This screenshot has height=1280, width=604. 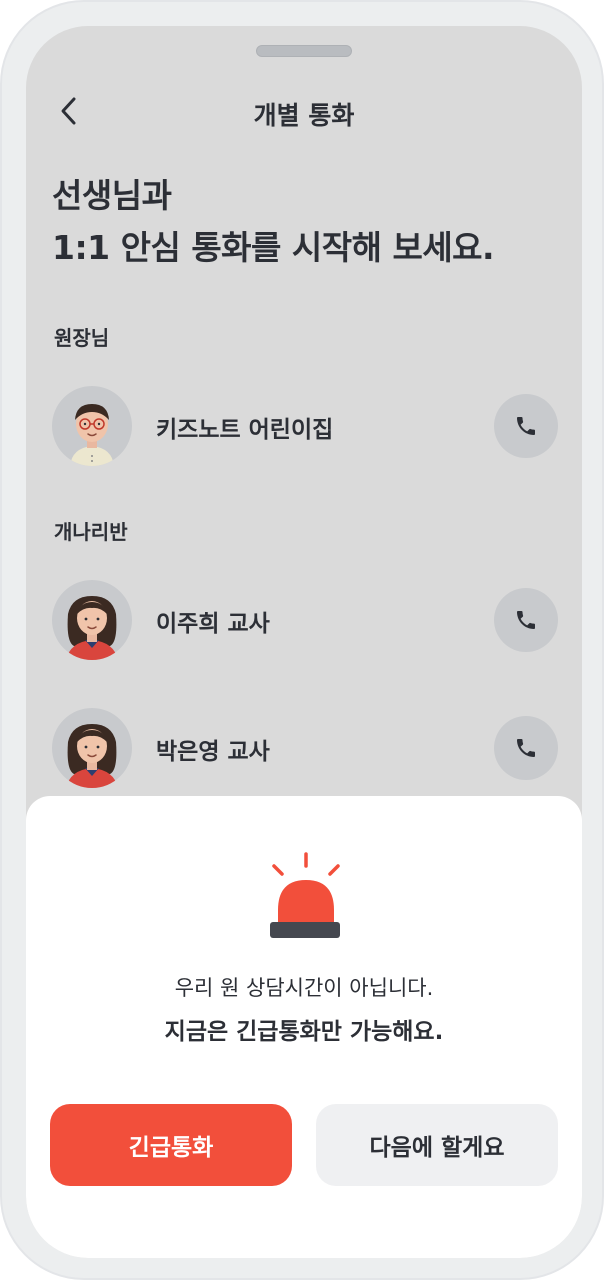 What do you see at coordinates (112, 195) in the screenshot?
I see `headline-line1: 선생님과` at bounding box center [112, 195].